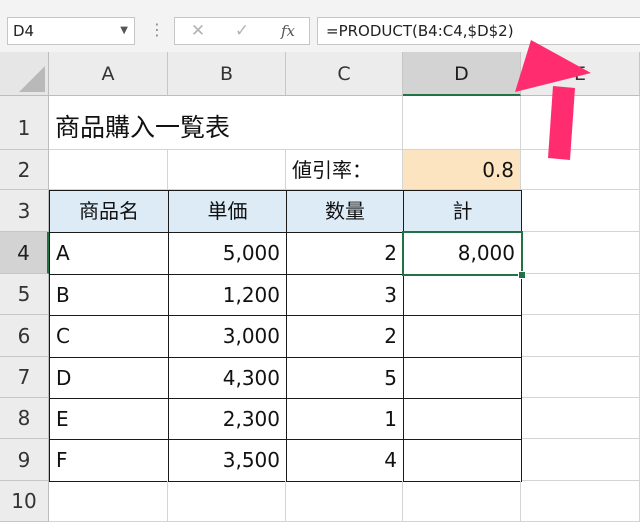 The width and height of the screenshot is (640, 522). What do you see at coordinates (345, 419) in the screenshot?
I see `cell-c8: 1` at bounding box center [345, 419].